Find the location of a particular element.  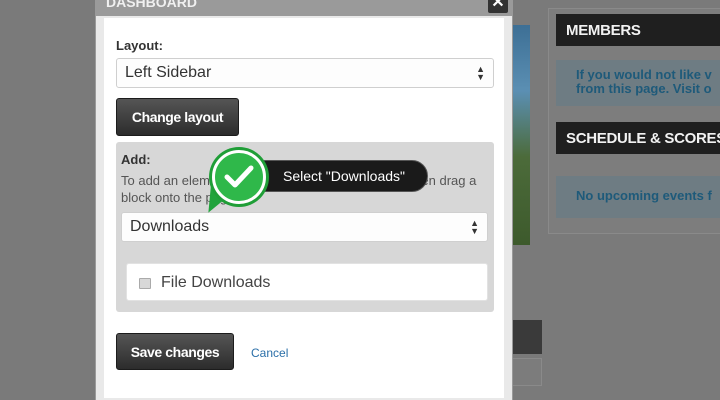

members-text-line: If you would not like v is located at coordinates (644, 74).